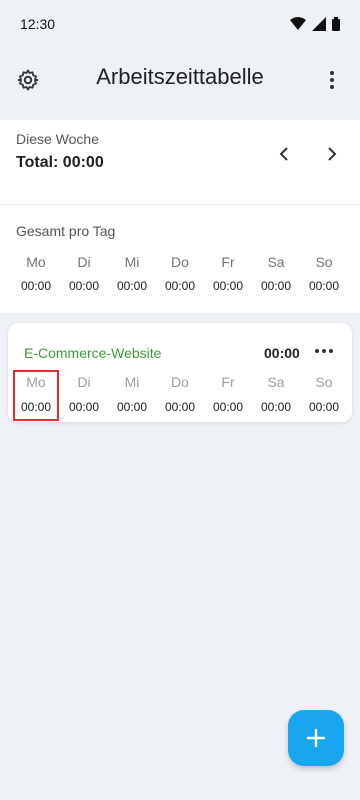  I want to click on week-summary-card: Diese Woche Total: 00:00, so click(180, 162).